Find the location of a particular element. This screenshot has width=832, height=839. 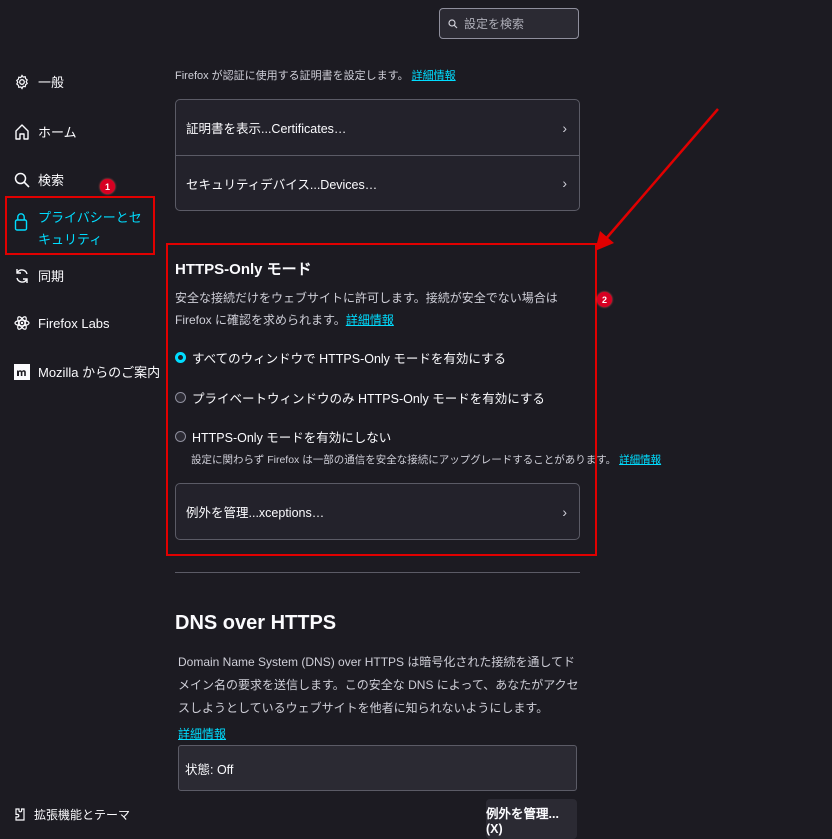

lock-icon is located at coordinates (21, 222).